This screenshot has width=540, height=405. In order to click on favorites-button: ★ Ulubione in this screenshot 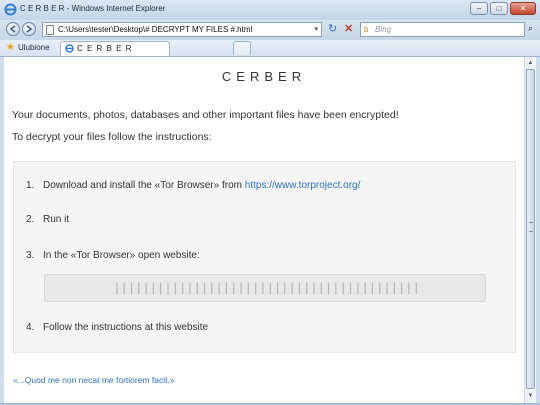, I will do `click(28, 47)`.